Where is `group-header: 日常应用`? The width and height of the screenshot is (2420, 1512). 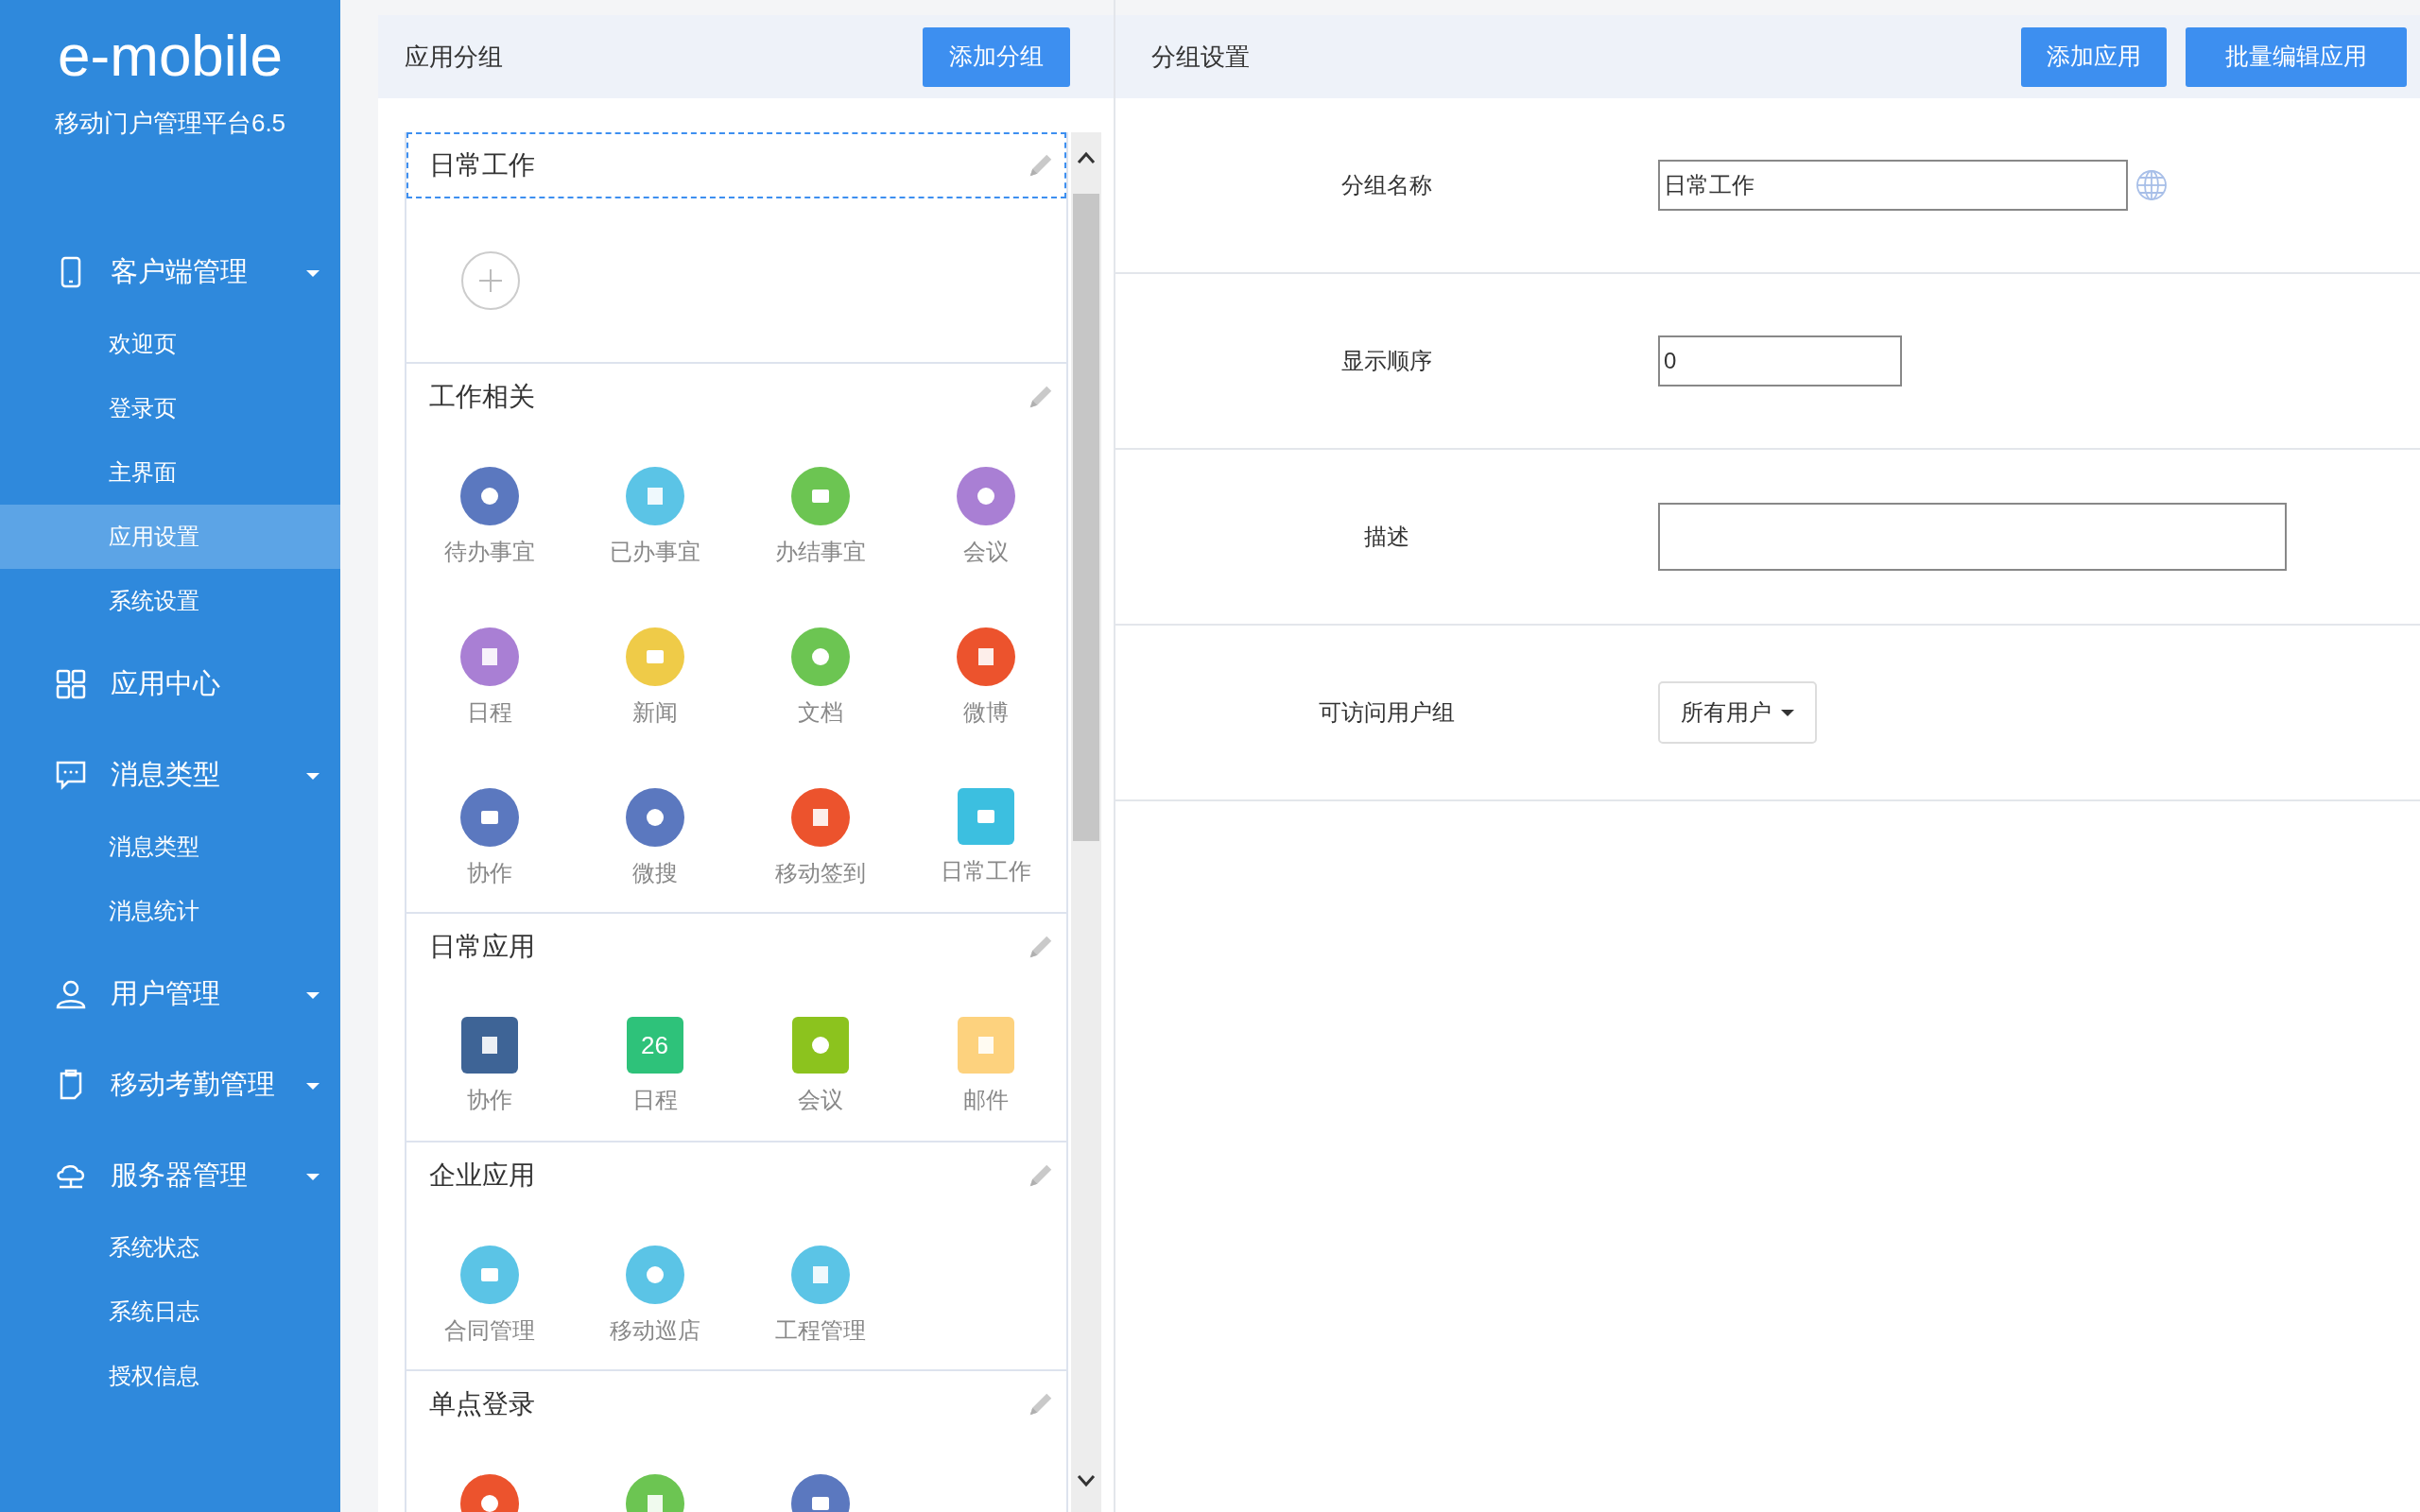
group-header: 日常应用 is located at coordinates (736, 947).